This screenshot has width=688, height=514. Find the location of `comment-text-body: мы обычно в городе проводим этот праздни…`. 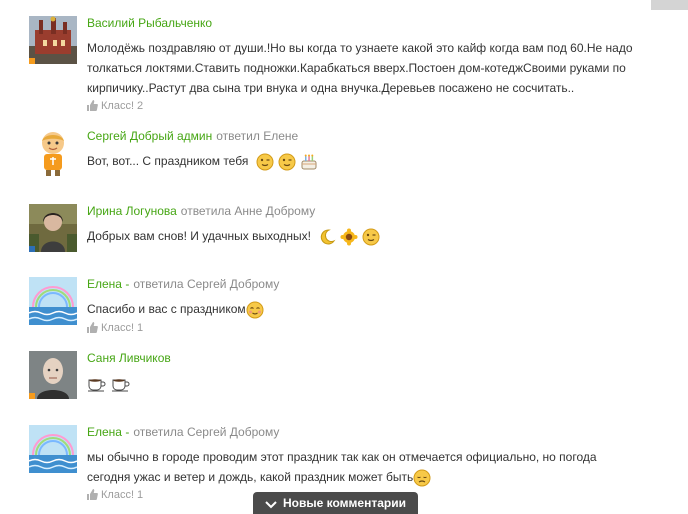

comment-text-body: мы обычно в городе проводим этот праздни… is located at coordinates (342, 467).